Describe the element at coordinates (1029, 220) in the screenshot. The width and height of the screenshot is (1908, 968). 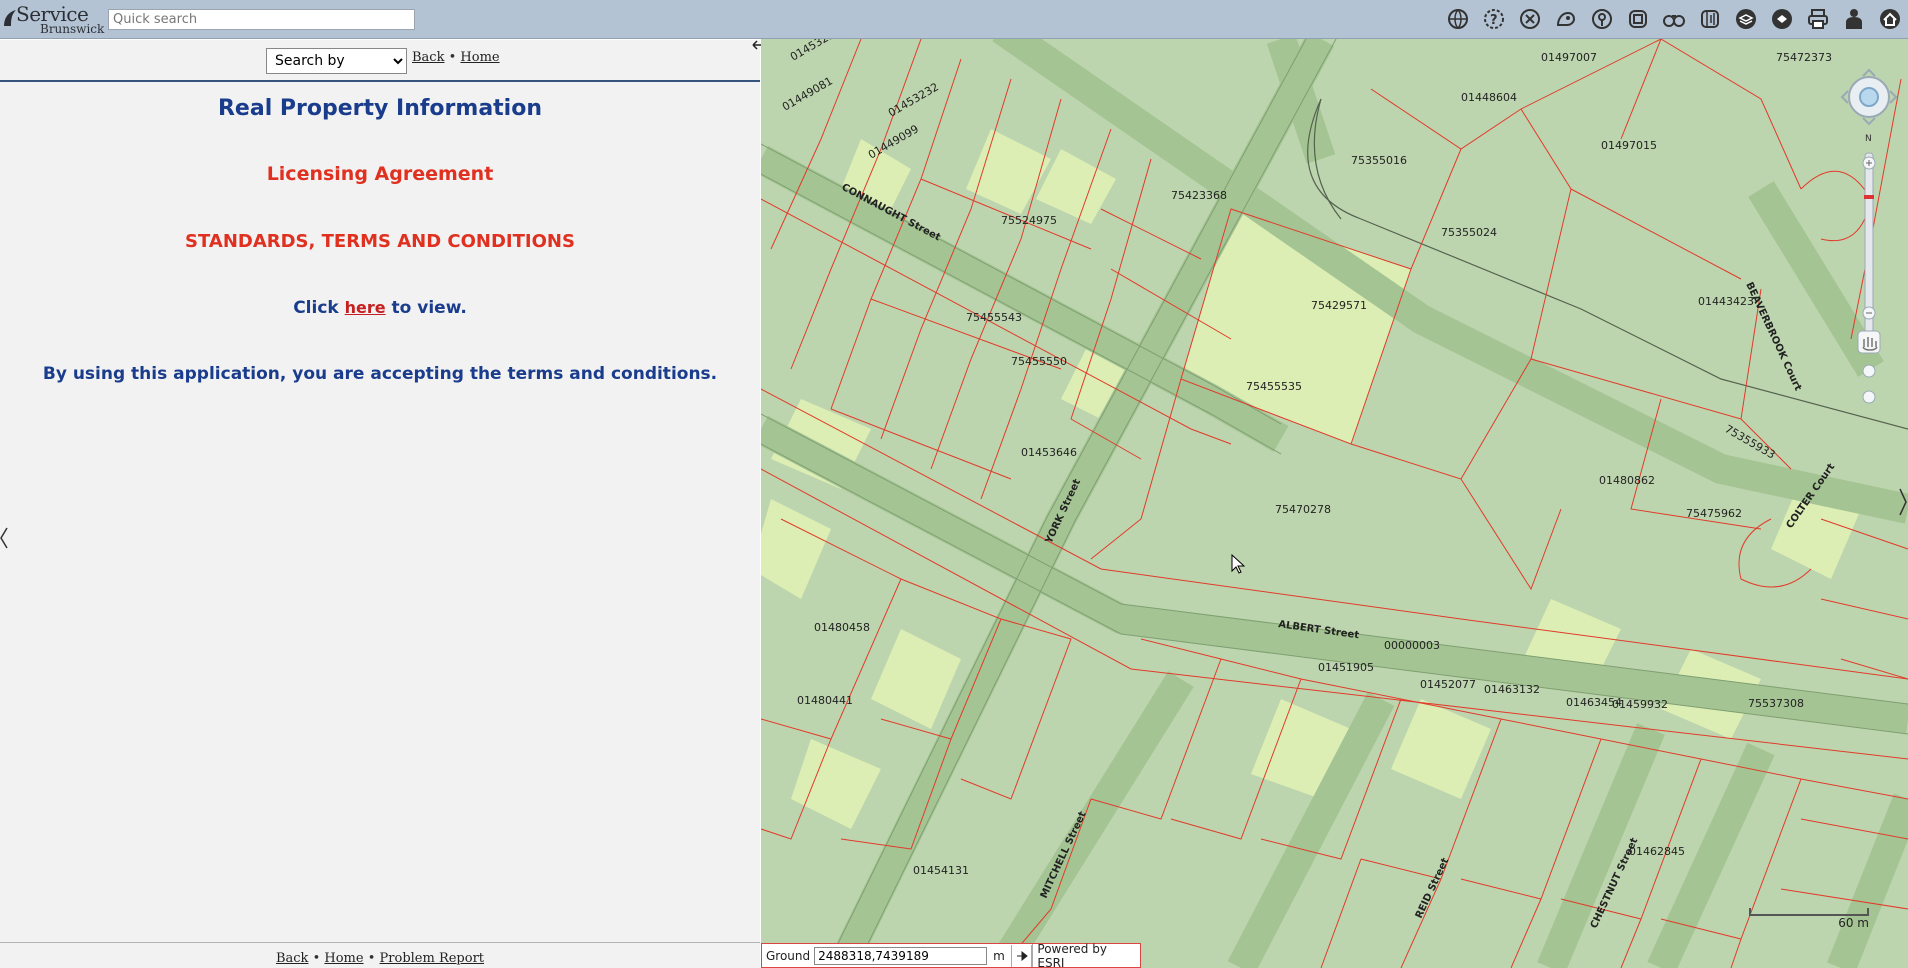
I see `parcel-label: 75524975` at that location.